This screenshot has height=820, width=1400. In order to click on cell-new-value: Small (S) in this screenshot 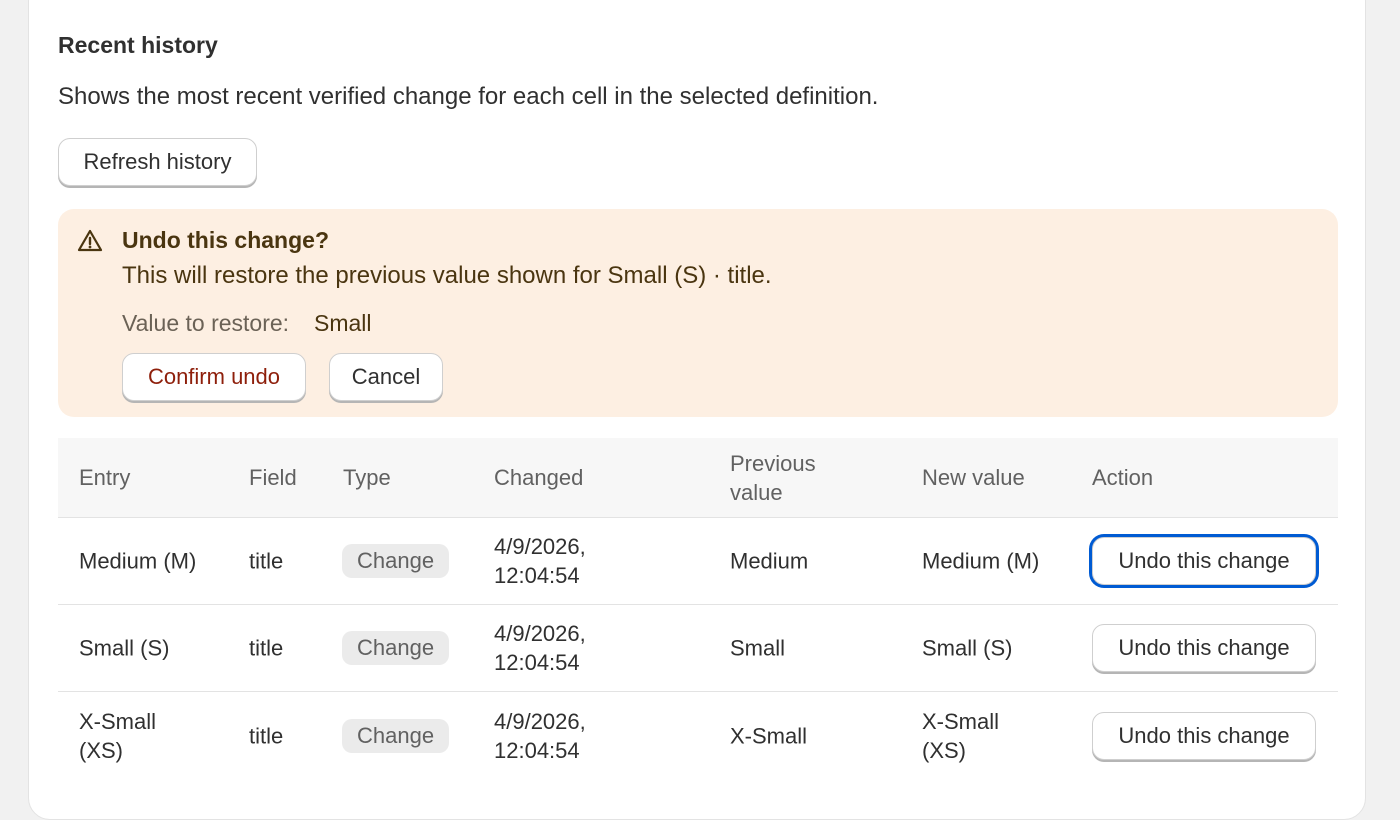, I will do `click(967, 648)`.